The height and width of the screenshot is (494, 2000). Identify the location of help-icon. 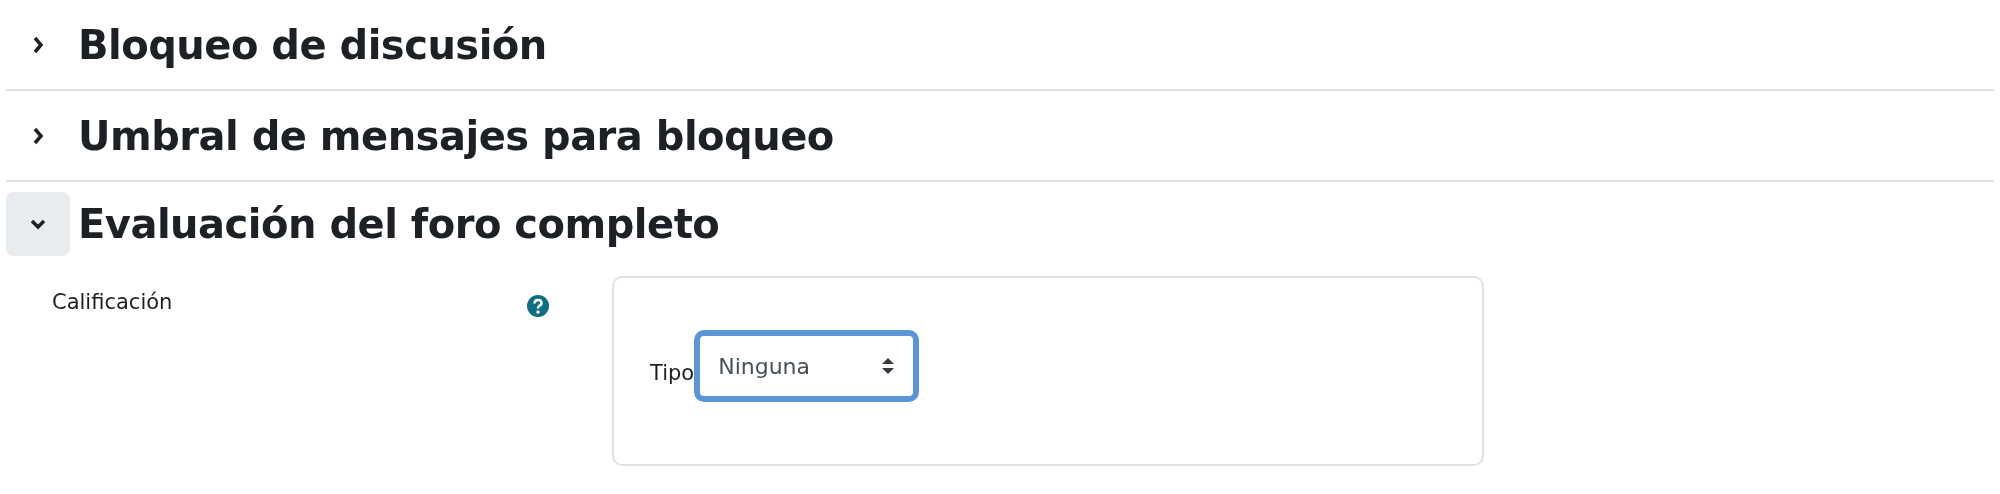
(538, 306).